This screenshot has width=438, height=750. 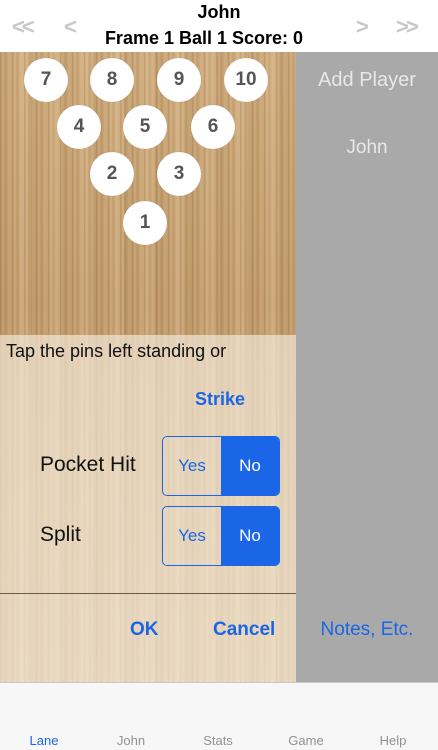 What do you see at coordinates (145, 223) in the screenshot?
I see `pin-1: 1` at bounding box center [145, 223].